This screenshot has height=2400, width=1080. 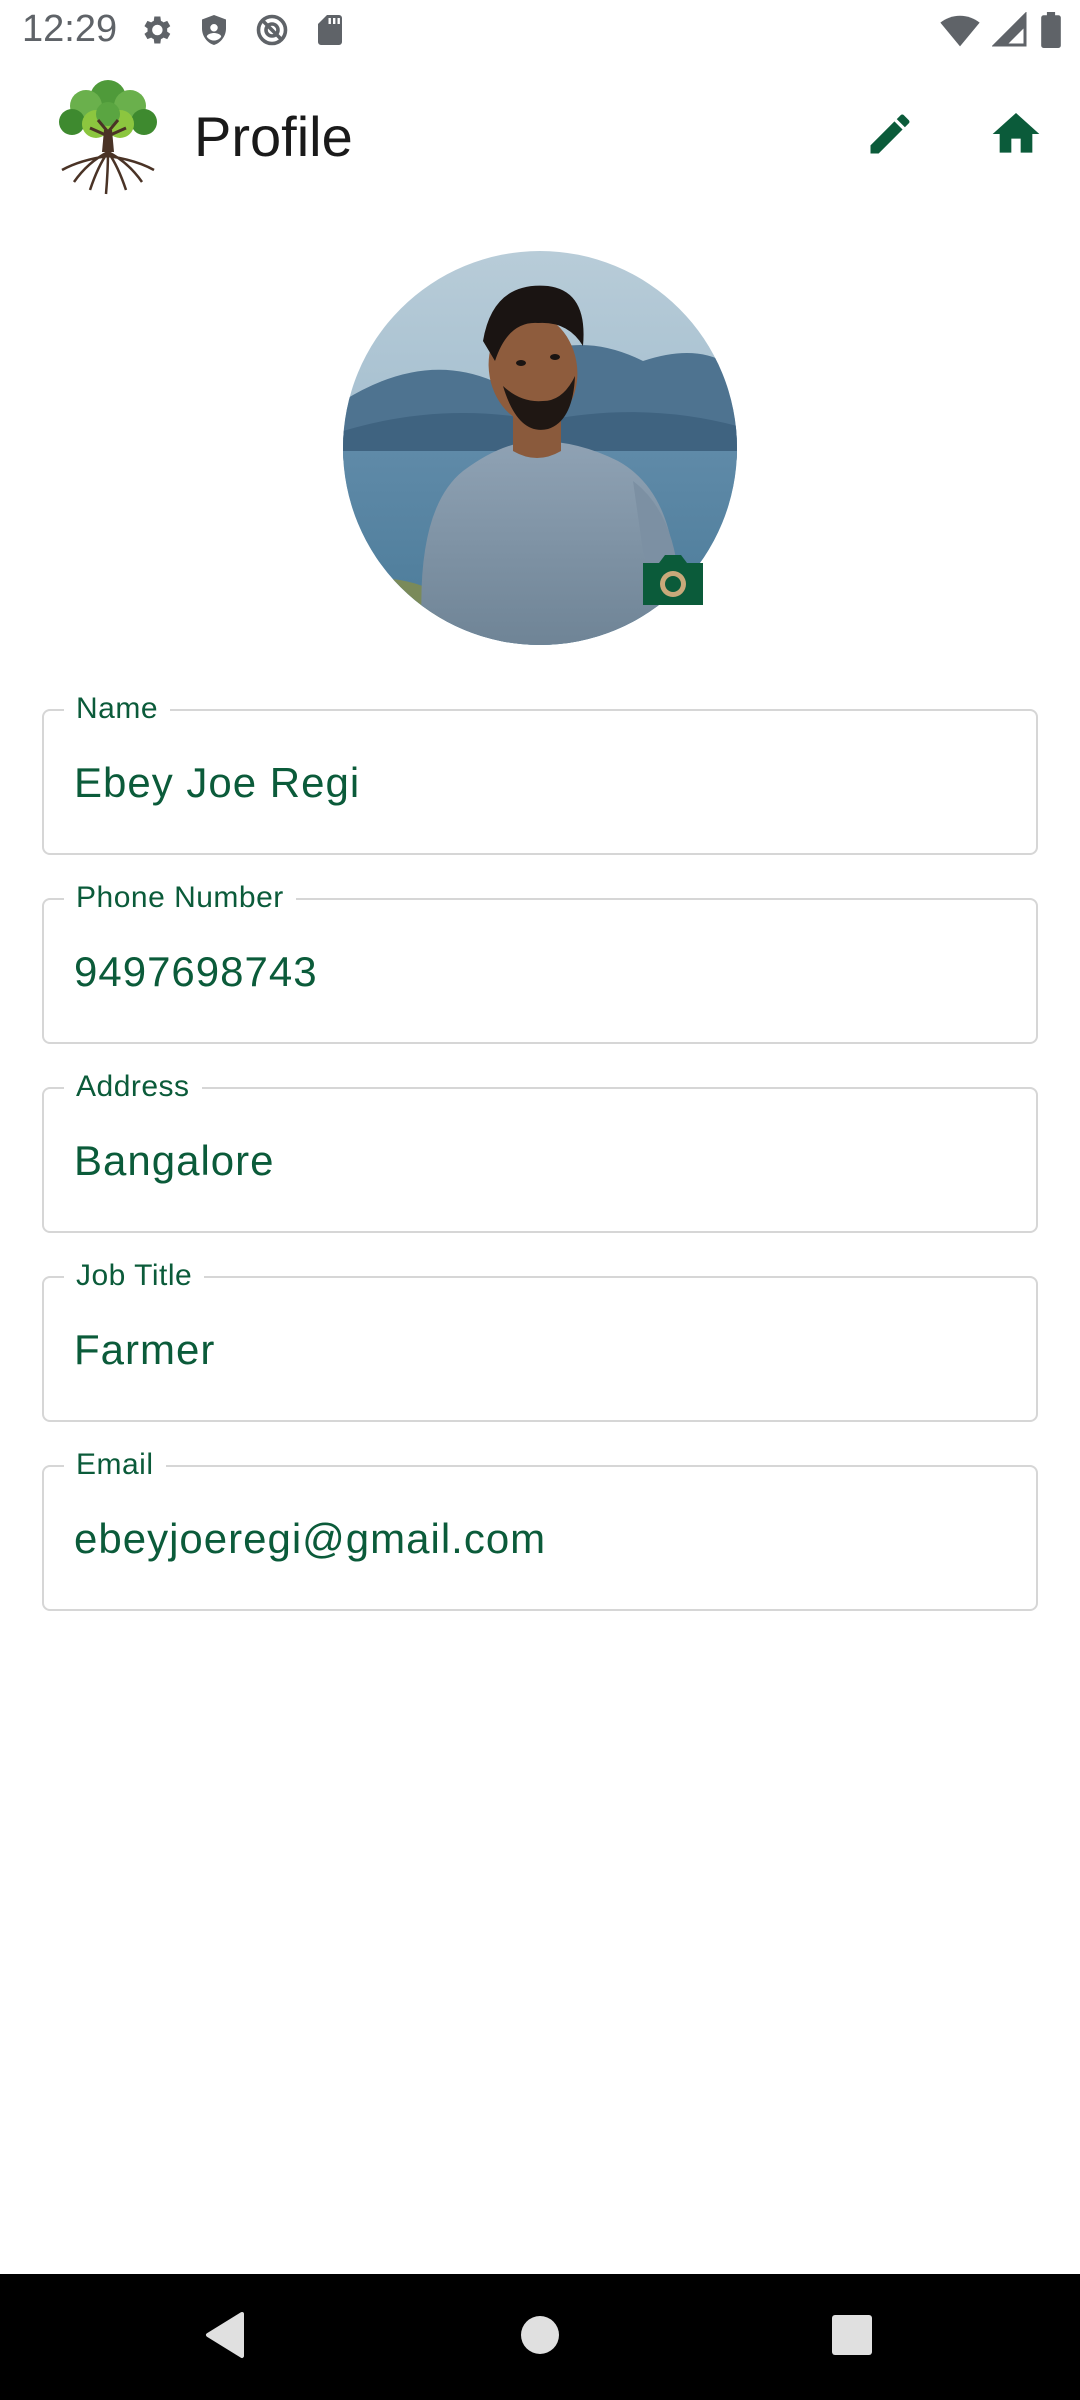 I want to click on address-field: Address, so click(x=540, y=1150).